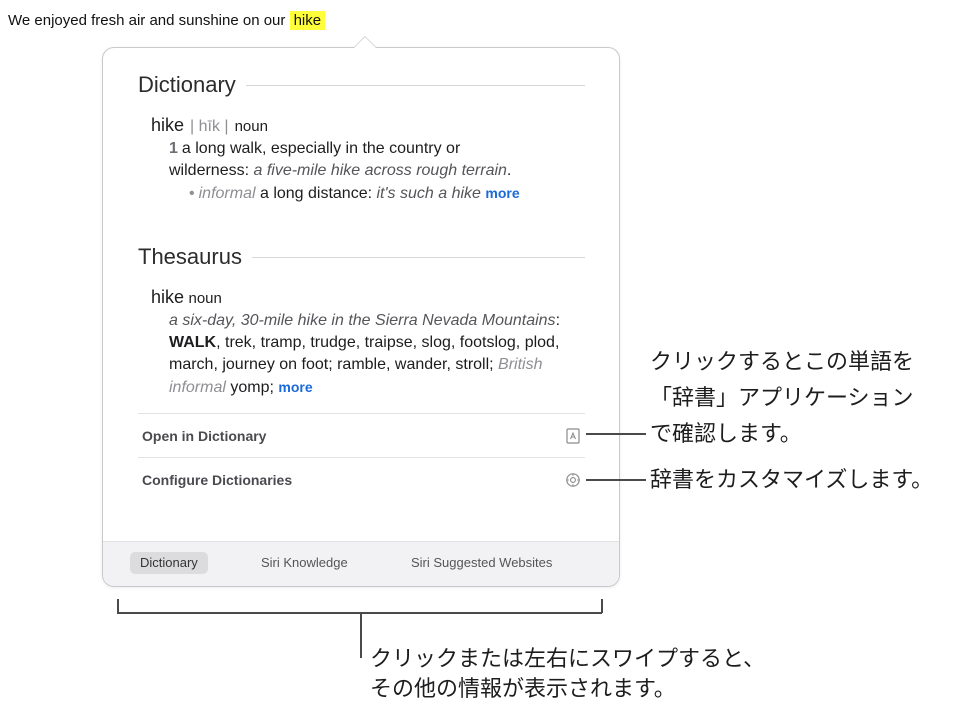 The image size is (976, 706). Describe the element at coordinates (251, 126) in the screenshot. I see `part-of-speech: noun` at that location.